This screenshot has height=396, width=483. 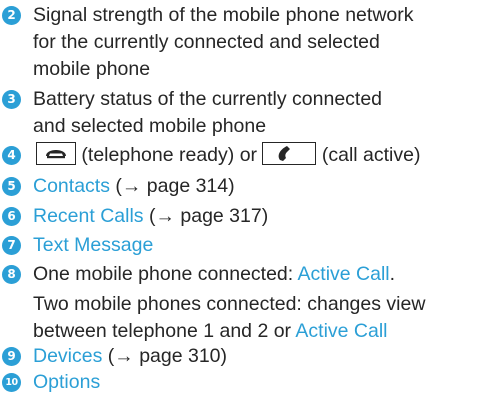 What do you see at coordinates (289, 153) in the screenshot?
I see `call-active-icon` at bounding box center [289, 153].